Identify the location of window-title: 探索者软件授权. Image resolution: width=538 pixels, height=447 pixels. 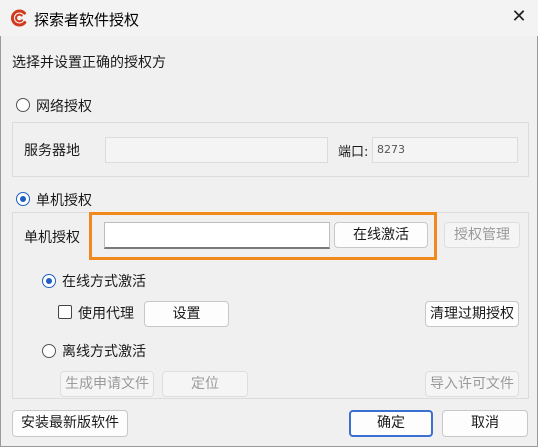
(87, 20).